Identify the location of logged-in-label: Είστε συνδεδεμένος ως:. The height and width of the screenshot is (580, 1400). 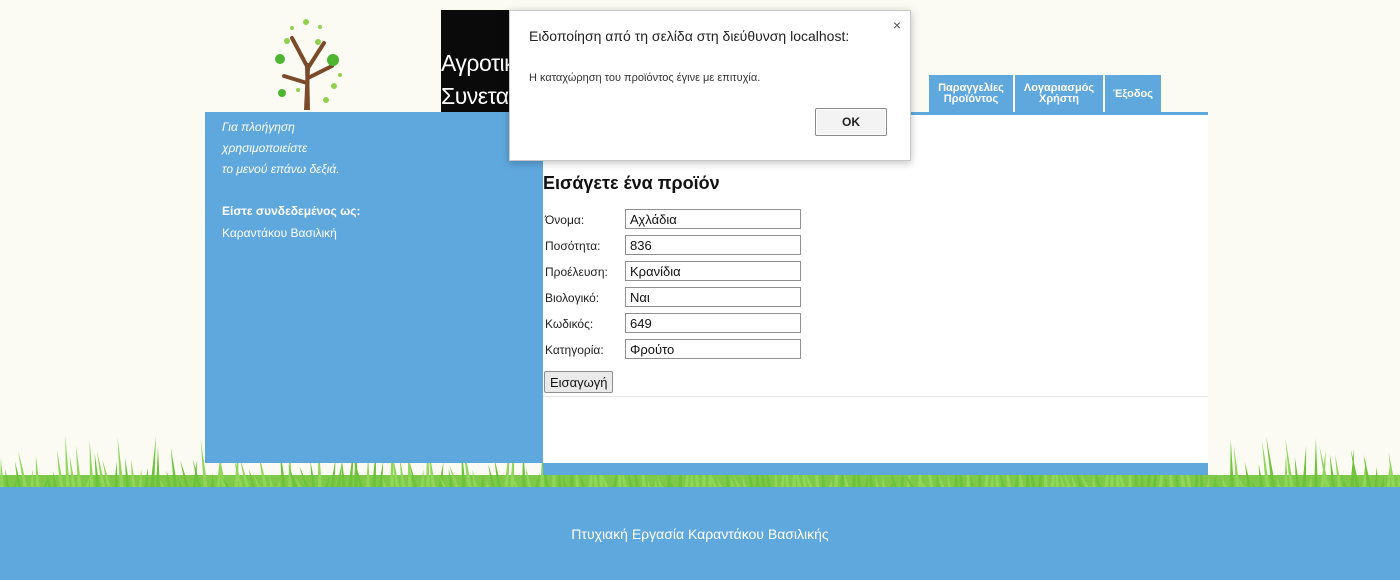
(291, 211).